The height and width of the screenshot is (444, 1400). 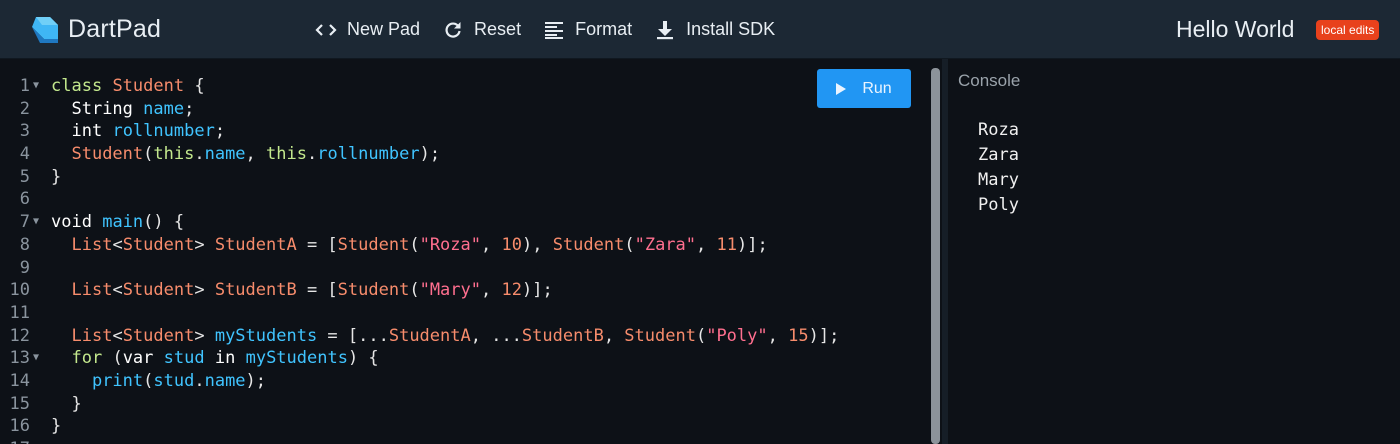 What do you see at coordinates (1348, 30) in the screenshot?
I see `local-edits-badge: local edits` at bounding box center [1348, 30].